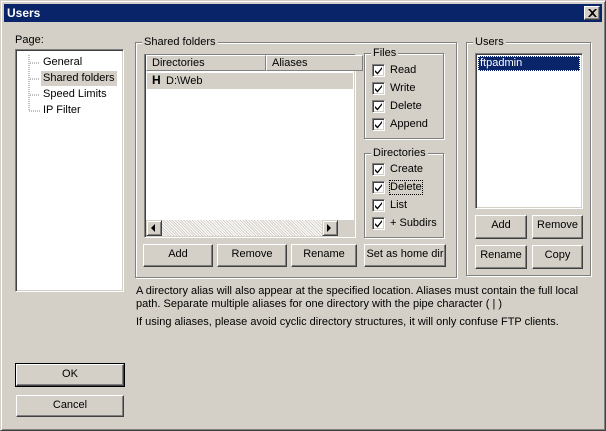 Image resolution: width=606 pixels, height=431 pixels. Describe the element at coordinates (385, 53) in the screenshot. I see `files-legend: Files` at that location.